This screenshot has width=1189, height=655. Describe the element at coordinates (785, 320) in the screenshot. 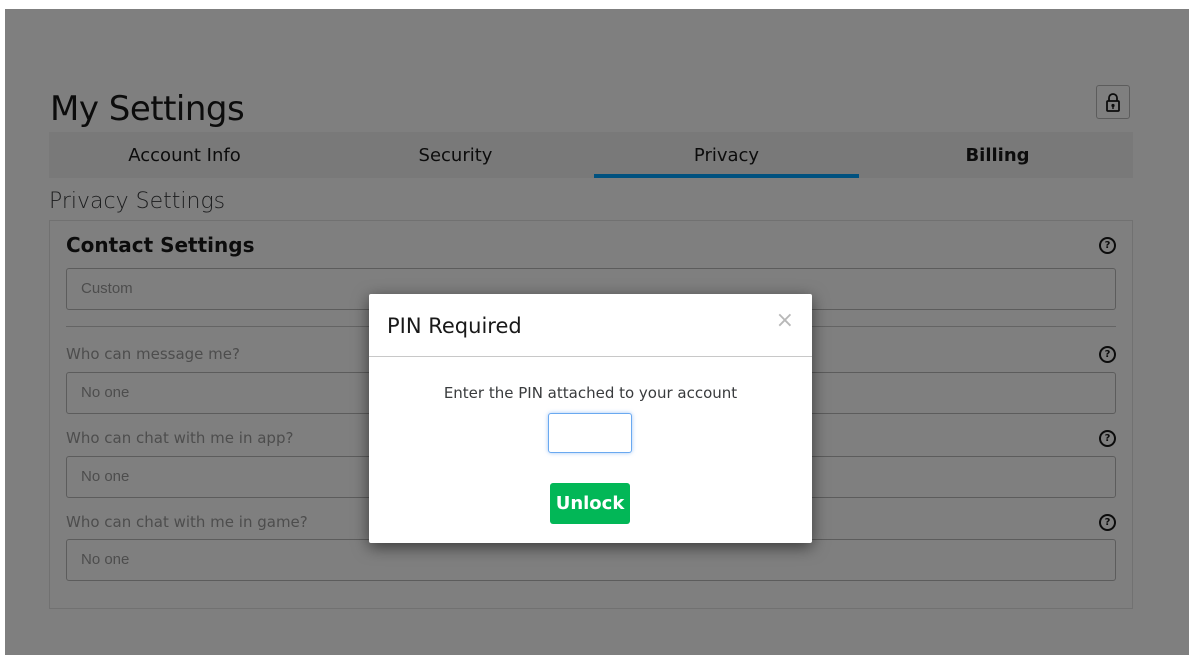

I see `close-icon: ×` at that location.